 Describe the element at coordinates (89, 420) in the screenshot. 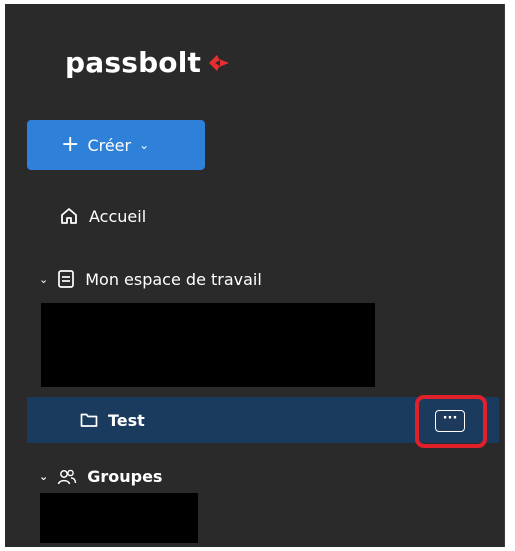

I see `folder-icon` at that location.